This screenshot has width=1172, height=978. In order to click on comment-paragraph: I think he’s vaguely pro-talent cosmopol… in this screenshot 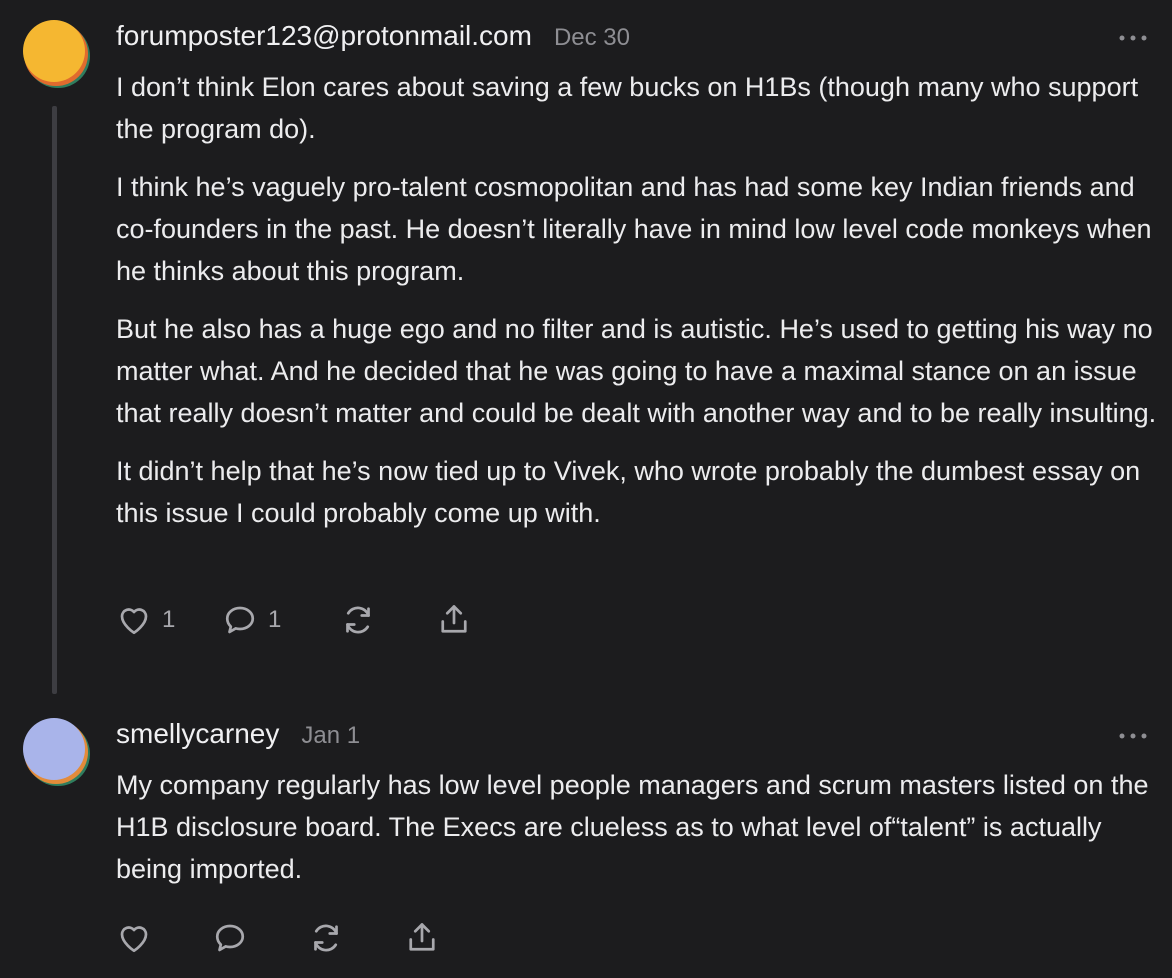, I will do `click(634, 229)`.